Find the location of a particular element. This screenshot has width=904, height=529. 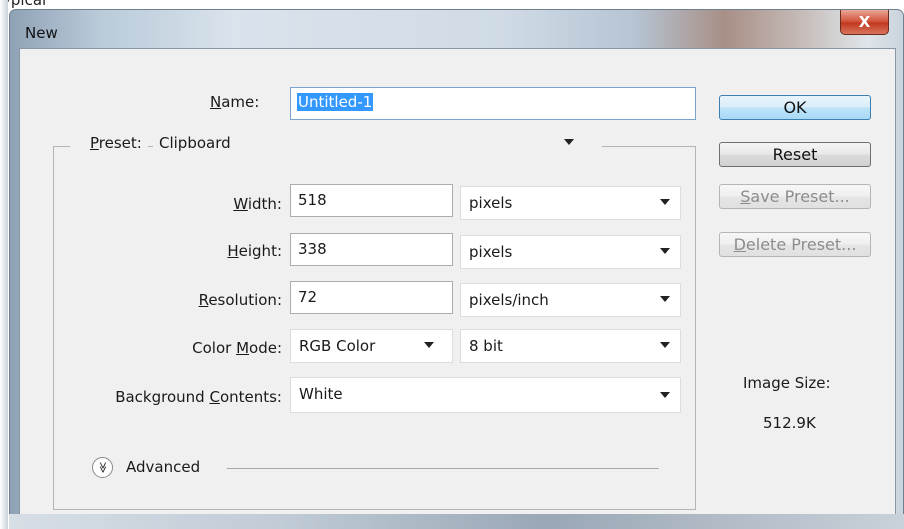

width-label: Width: is located at coordinates (257, 204).